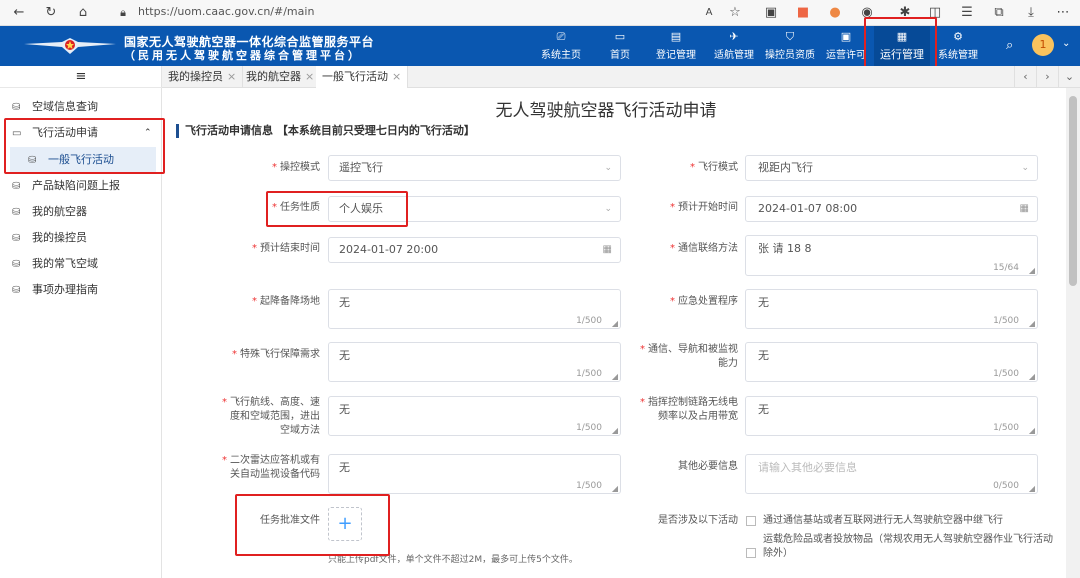  I want to click on license-icon: ▣, so click(846, 36).